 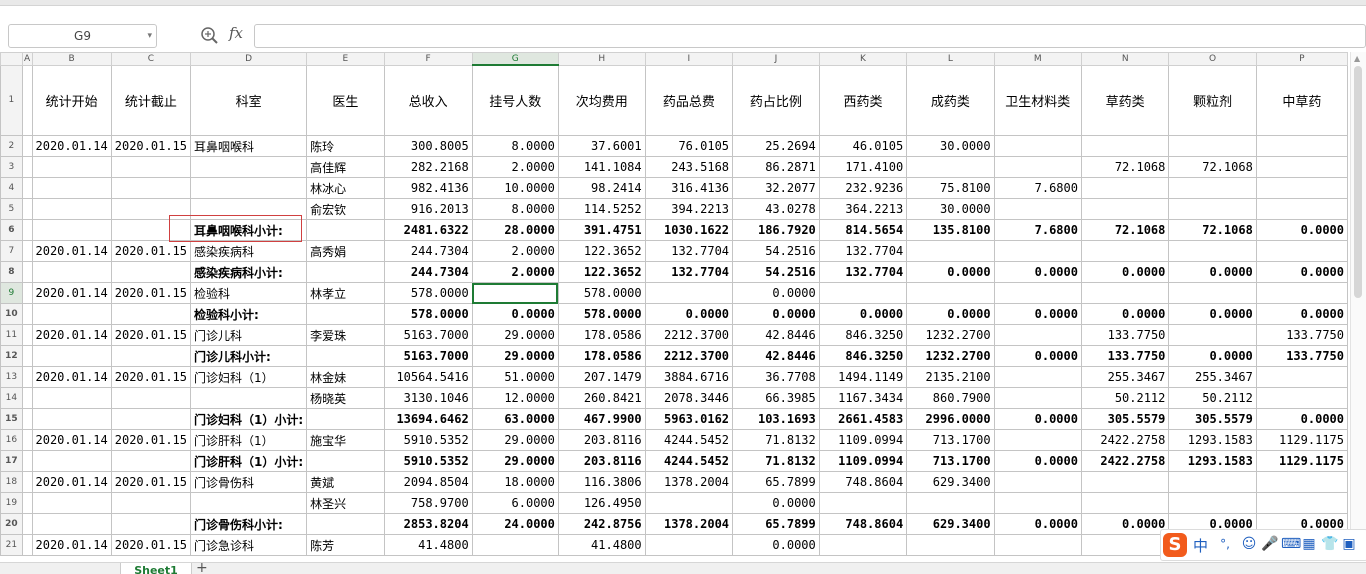 I want to click on row-header: 5, so click(x=11, y=209).